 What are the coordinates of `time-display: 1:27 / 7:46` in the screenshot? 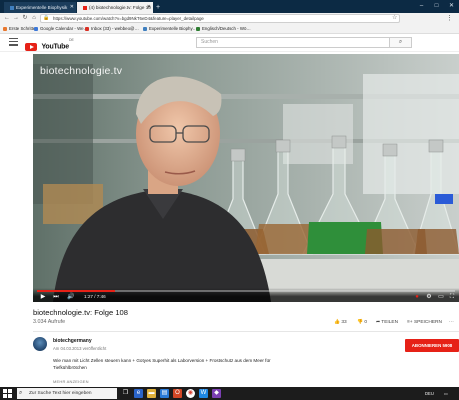 It's located at (95, 296).